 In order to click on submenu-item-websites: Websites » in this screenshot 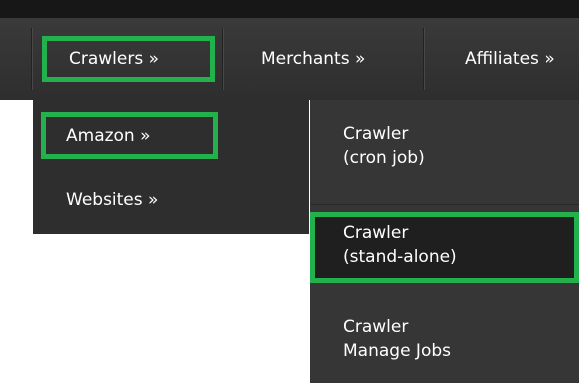, I will do `click(112, 200)`.